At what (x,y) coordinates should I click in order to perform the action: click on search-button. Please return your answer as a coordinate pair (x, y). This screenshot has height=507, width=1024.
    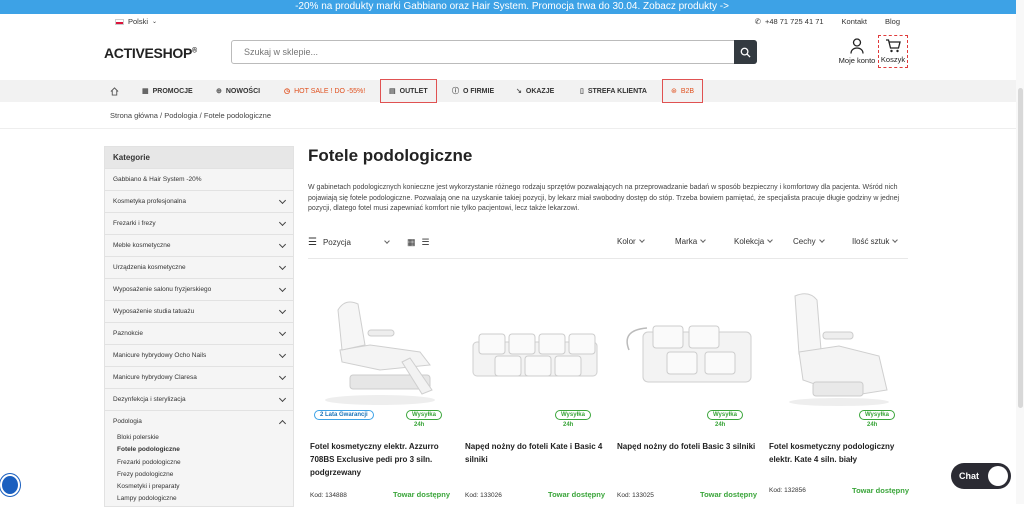
    Looking at the image, I should click on (745, 52).